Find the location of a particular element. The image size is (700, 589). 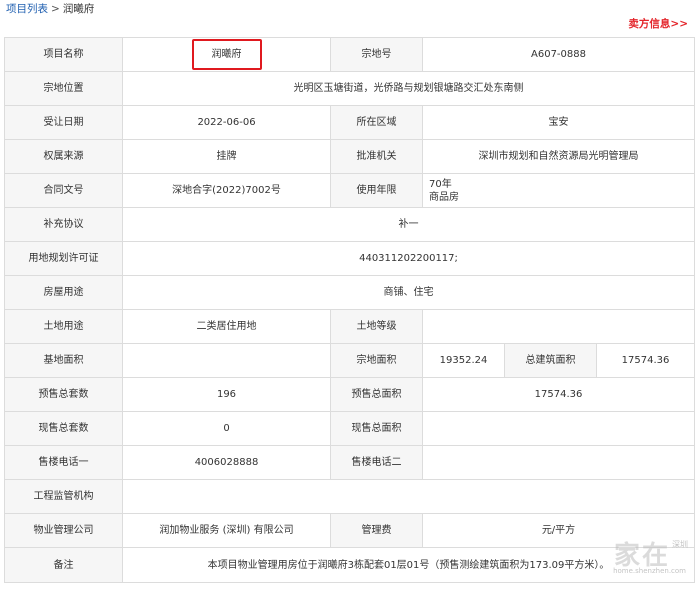

supervisor-value is located at coordinates (408, 496).